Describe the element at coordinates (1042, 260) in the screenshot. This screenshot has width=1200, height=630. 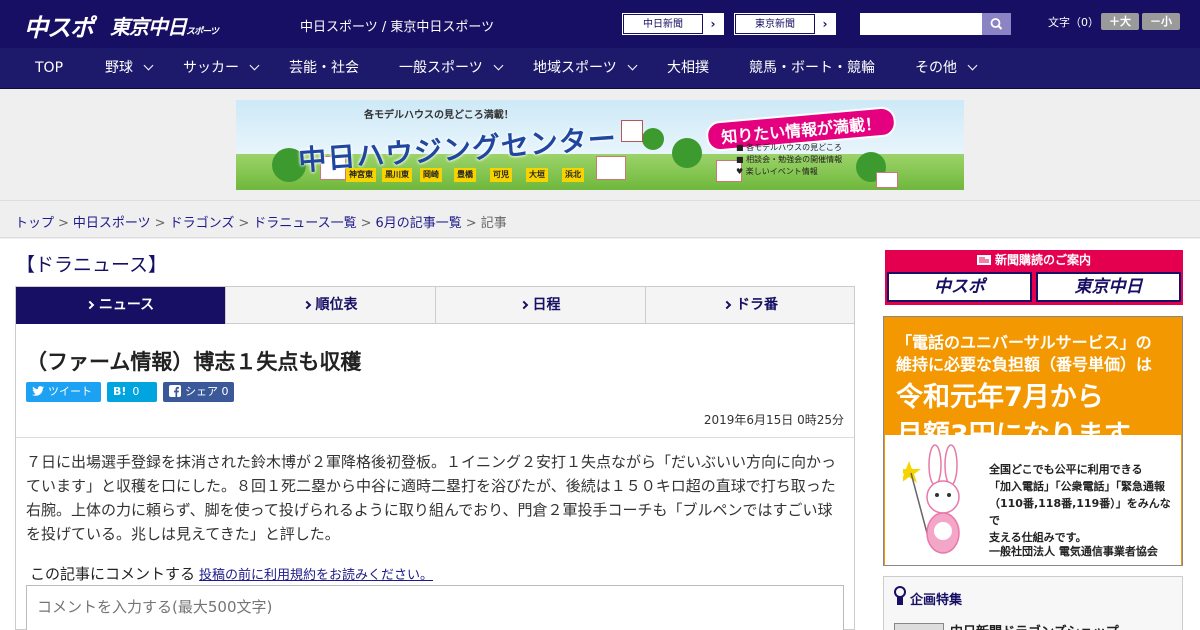
I see `subscription-title-text: 新聞購読のご案内` at that location.